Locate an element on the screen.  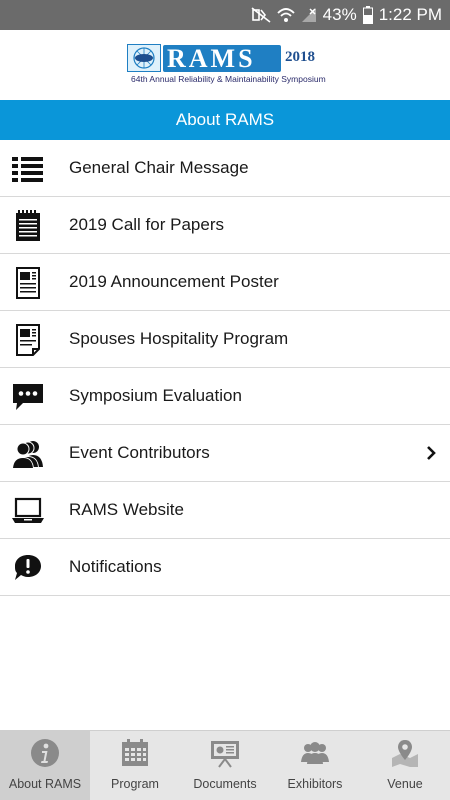
people-icon is located at coordinates (28, 454).